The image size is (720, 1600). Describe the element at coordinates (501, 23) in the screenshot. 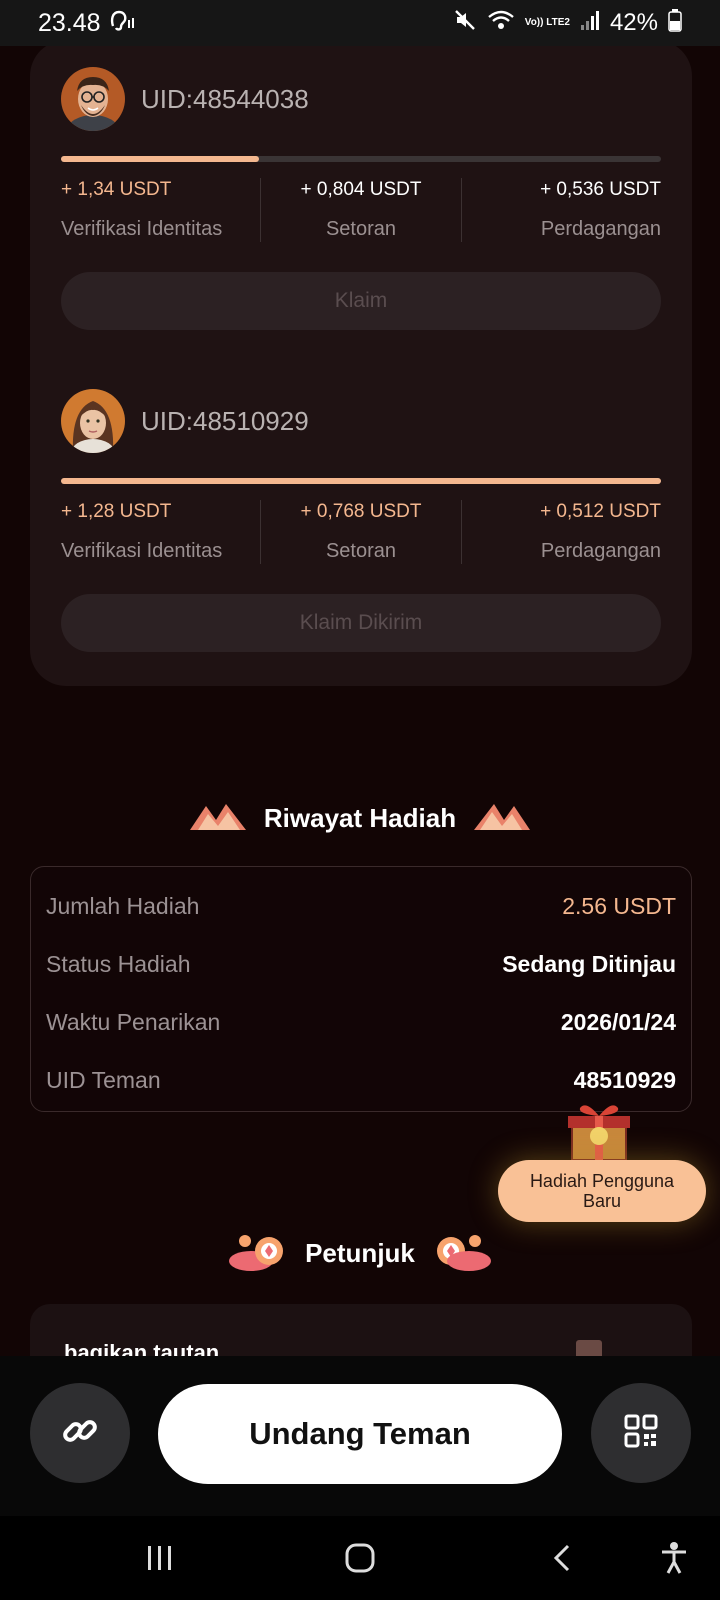

I see `wifi-icon` at that location.